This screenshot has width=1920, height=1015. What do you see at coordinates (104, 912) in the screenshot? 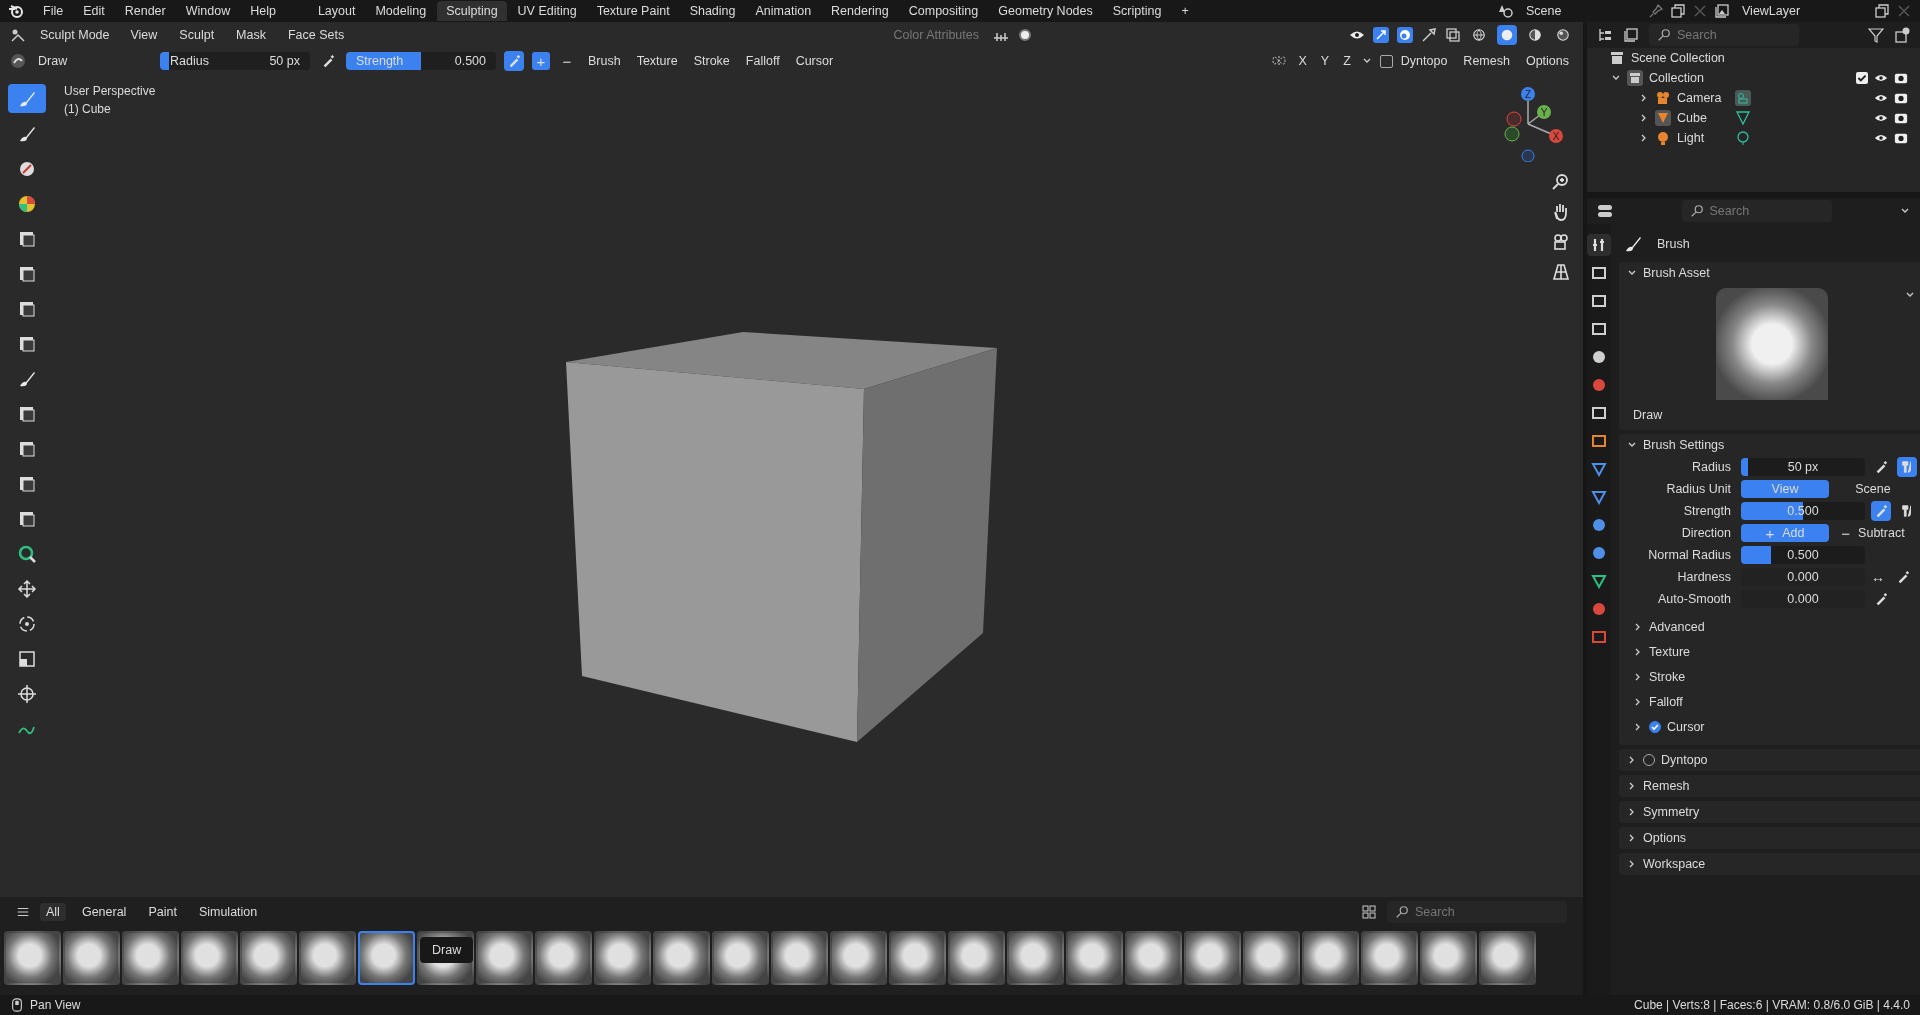
I see `catalog-tab: General` at bounding box center [104, 912].